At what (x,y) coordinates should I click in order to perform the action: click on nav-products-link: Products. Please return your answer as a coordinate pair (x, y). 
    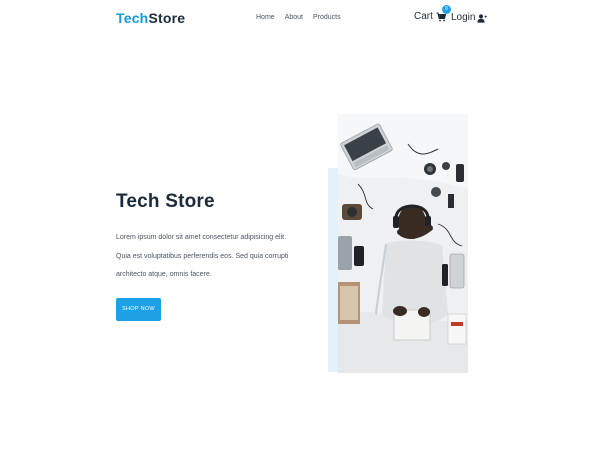
    Looking at the image, I should click on (327, 18).